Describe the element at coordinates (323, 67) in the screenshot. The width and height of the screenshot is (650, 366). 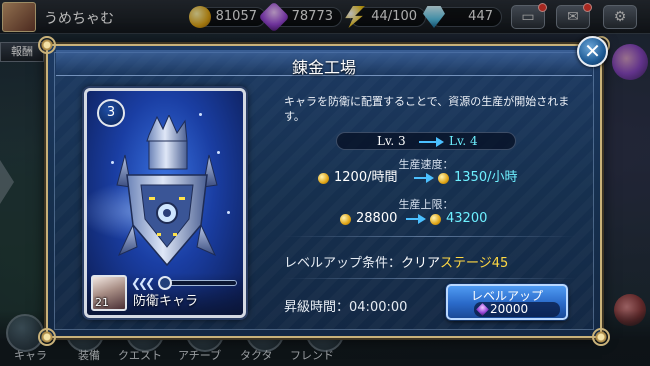
I see `dialog-title: 錬金工場` at that location.